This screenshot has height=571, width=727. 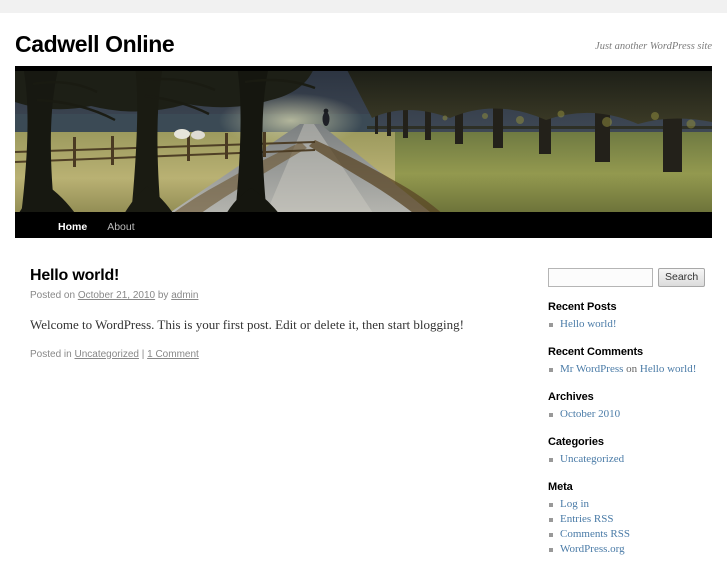 I want to click on primary-navigation: Home About, so click(x=363, y=227).